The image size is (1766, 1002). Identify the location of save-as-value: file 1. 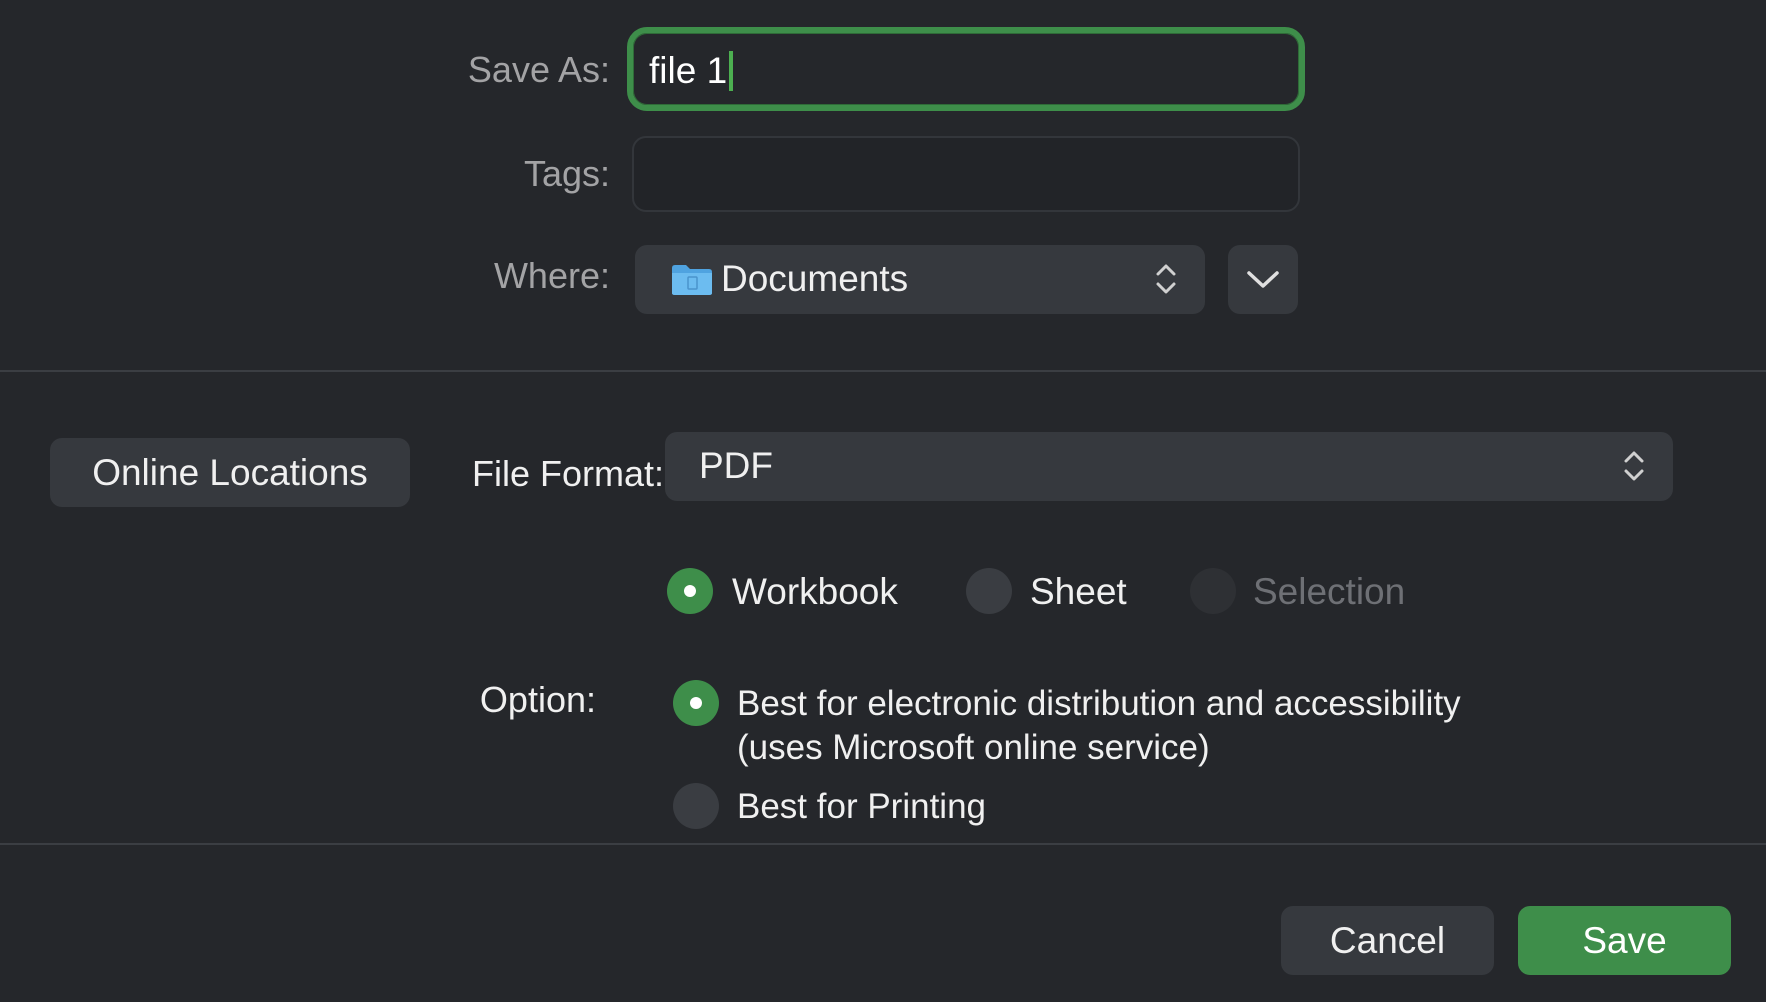
(688, 70).